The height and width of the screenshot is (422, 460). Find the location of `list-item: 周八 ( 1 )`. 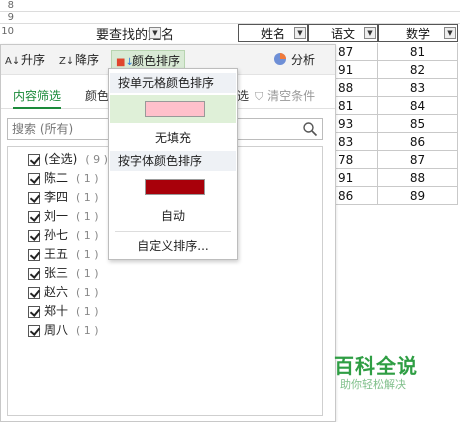

list-item: 周八 ( 1 ) is located at coordinates (63, 330).